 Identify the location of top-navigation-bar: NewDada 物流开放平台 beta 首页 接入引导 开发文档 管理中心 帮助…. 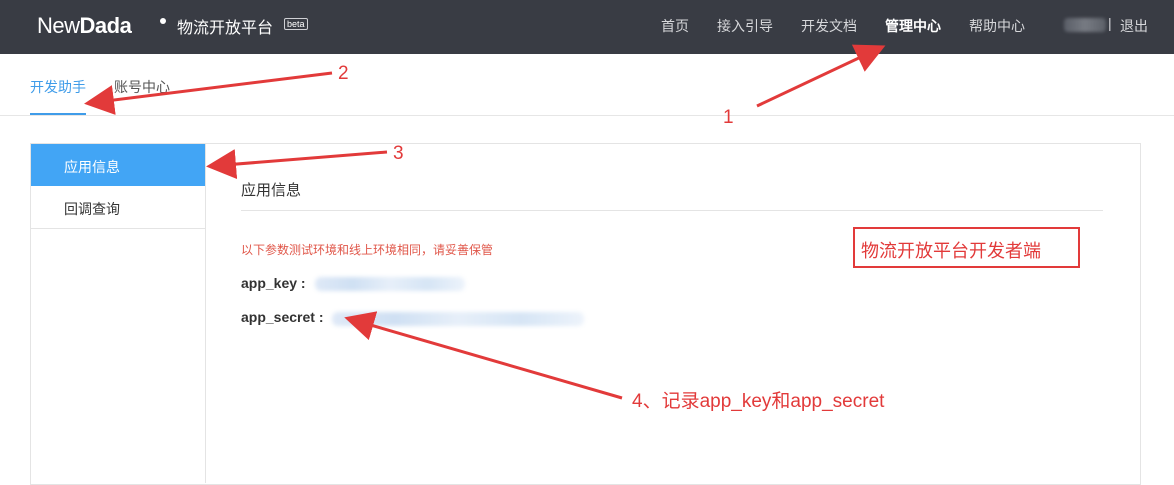
(587, 27).